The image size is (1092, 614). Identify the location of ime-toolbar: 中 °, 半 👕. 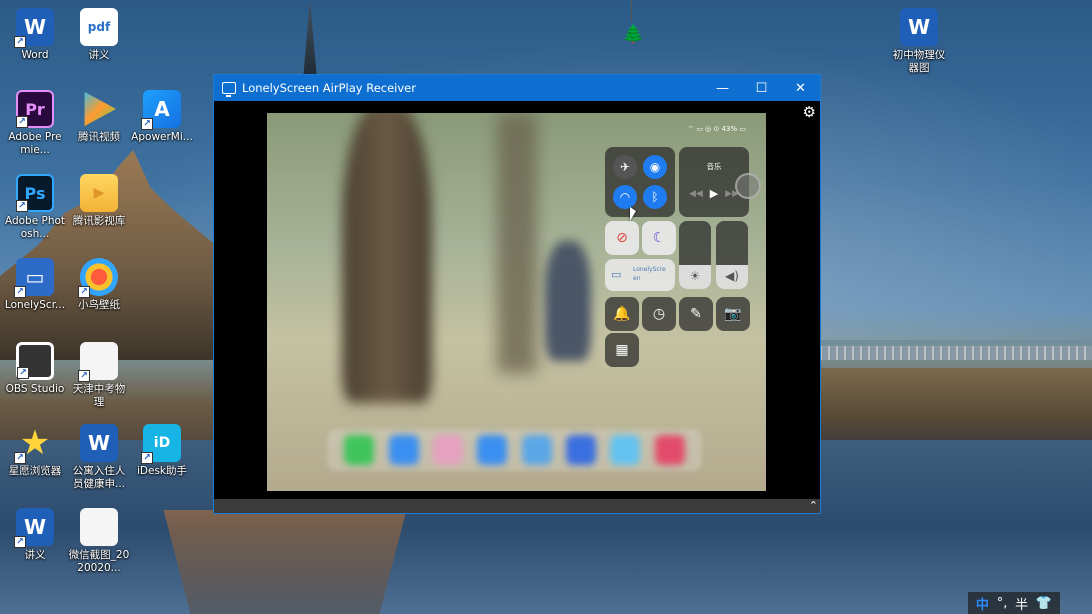
(1014, 603).